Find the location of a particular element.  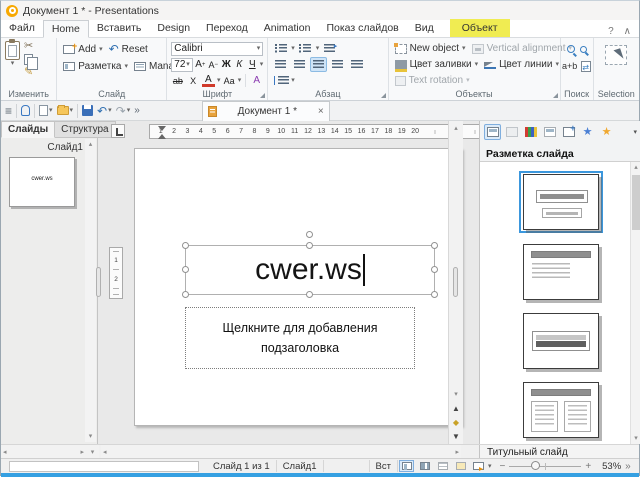

underline-button: Ч is located at coordinates (252, 64).